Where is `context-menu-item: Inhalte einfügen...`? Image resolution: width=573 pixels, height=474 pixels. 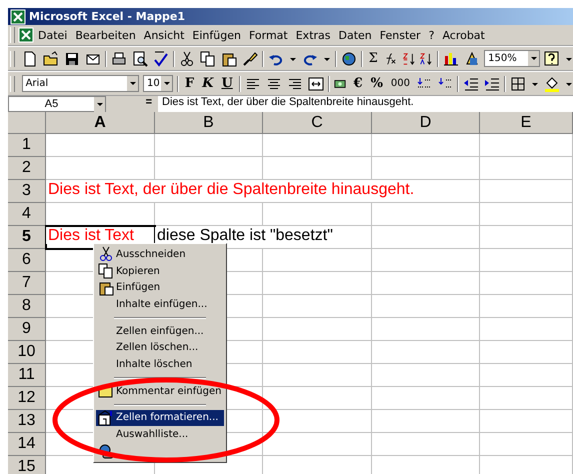 context-menu-item: Inhalte einfügen... is located at coordinates (160, 304).